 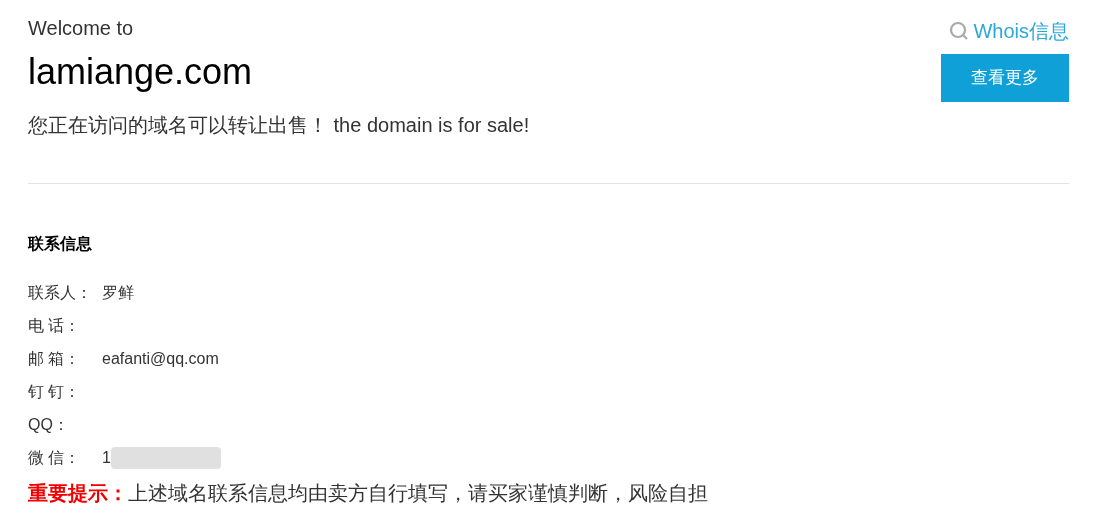 I want to click on notice-text: 上述域名联系信息均由卖方自行填写，请买家谨慎判断，风险自担, so click(x=418, y=493).